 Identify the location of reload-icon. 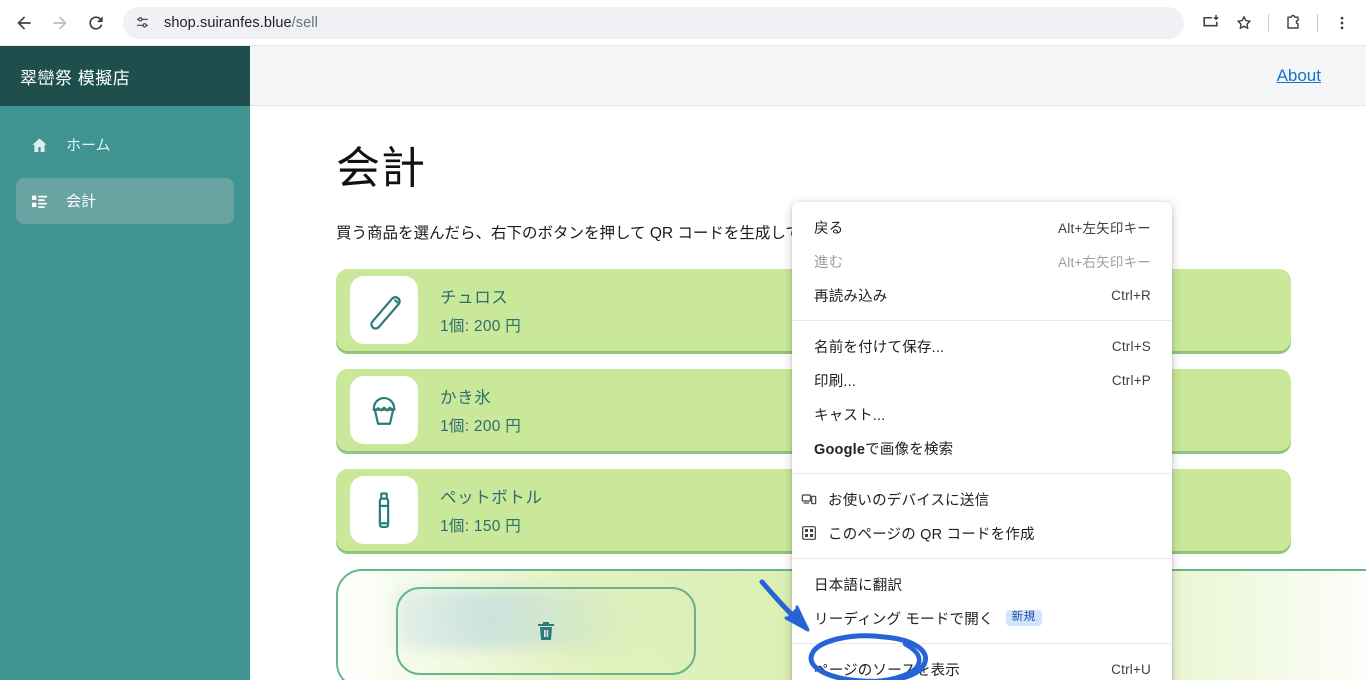
(96, 22).